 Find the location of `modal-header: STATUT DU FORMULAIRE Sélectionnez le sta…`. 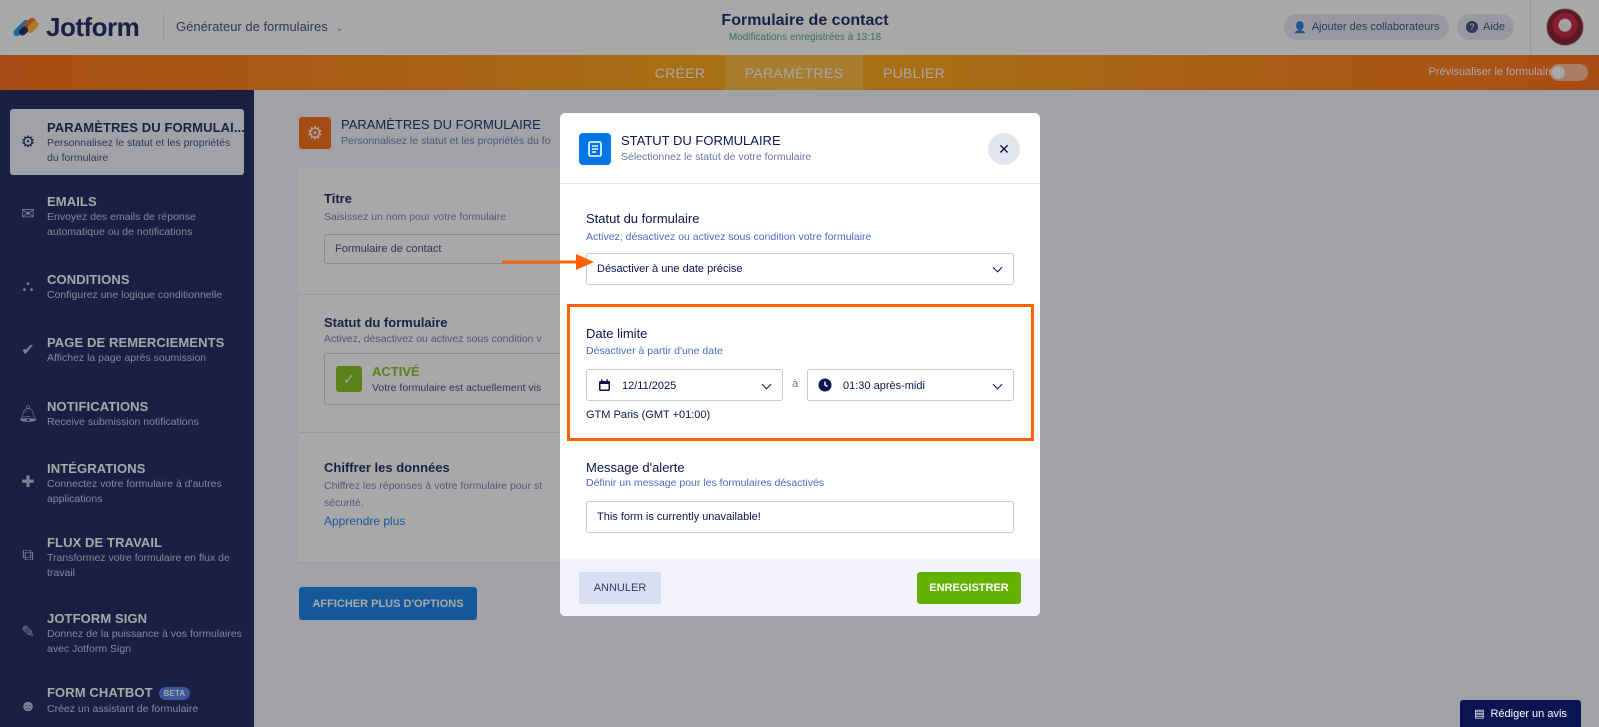

modal-header: STATUT DU FORMULAIRE Sélectionnez le sta… is located at coordinates (800, 148).